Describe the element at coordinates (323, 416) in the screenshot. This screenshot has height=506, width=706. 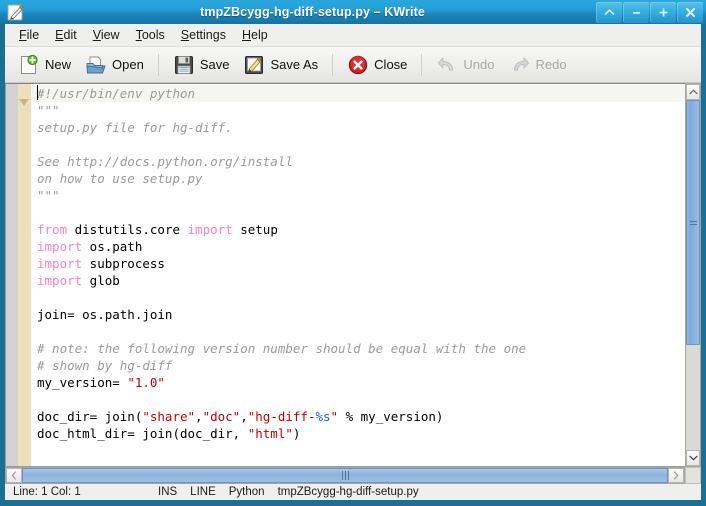
I see `code-token-fmt: %s` at that location.